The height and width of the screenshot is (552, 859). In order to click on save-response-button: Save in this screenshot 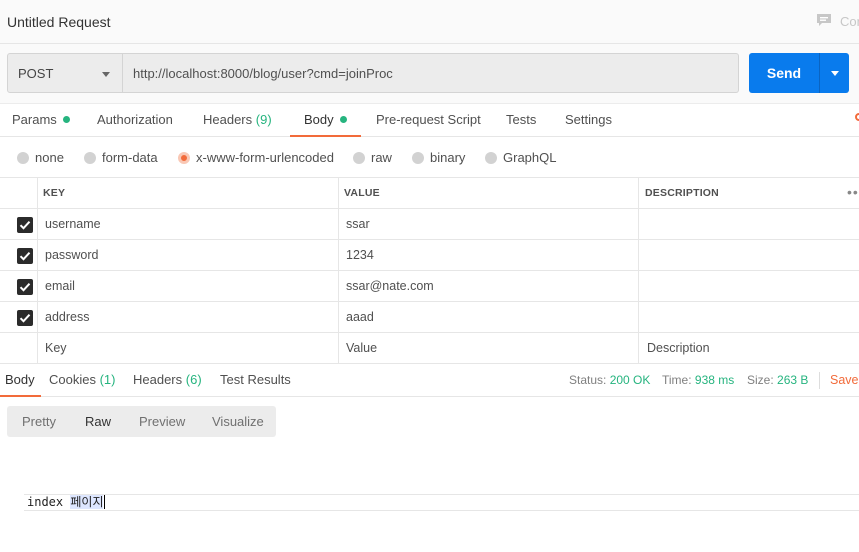, I will do `click(844, 380)`.